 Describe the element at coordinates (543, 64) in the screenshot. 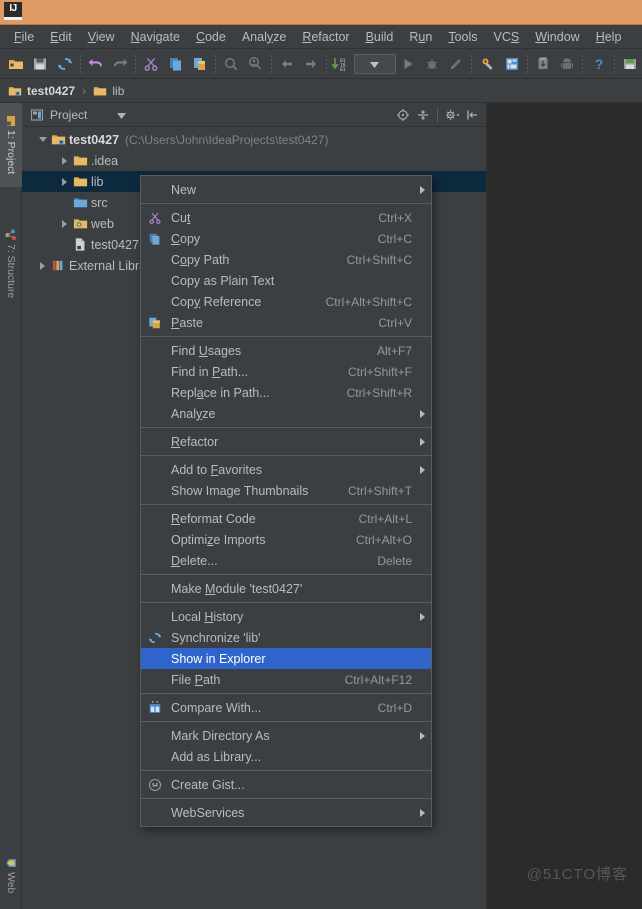

I see `sdk-manager-icon` at that location.